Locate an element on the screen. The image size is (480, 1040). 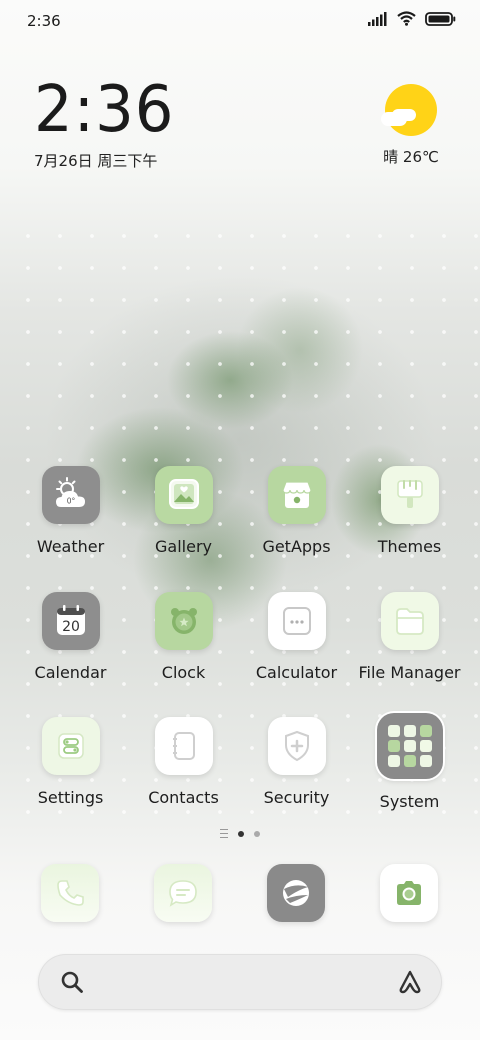
status-icons is located at coordinates (412, 18).